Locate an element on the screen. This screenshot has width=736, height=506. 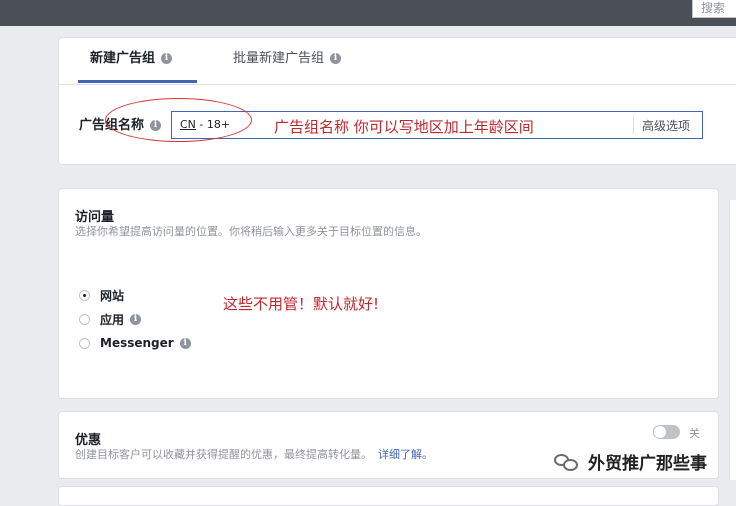
tab-create-adset: 新建广告组 i is located at coordinates (131, 59).